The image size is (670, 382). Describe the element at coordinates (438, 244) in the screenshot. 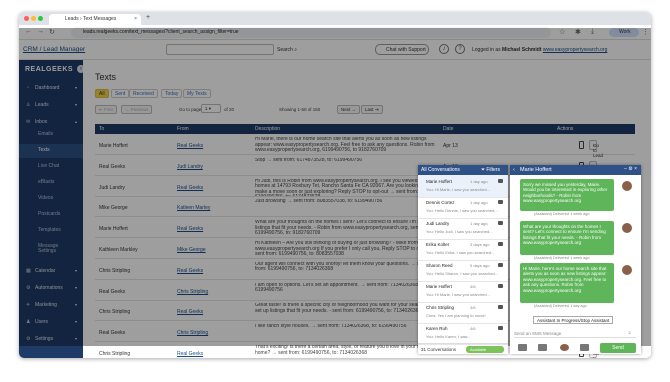

I see `conversation-name: Erika Kolter` at that location.